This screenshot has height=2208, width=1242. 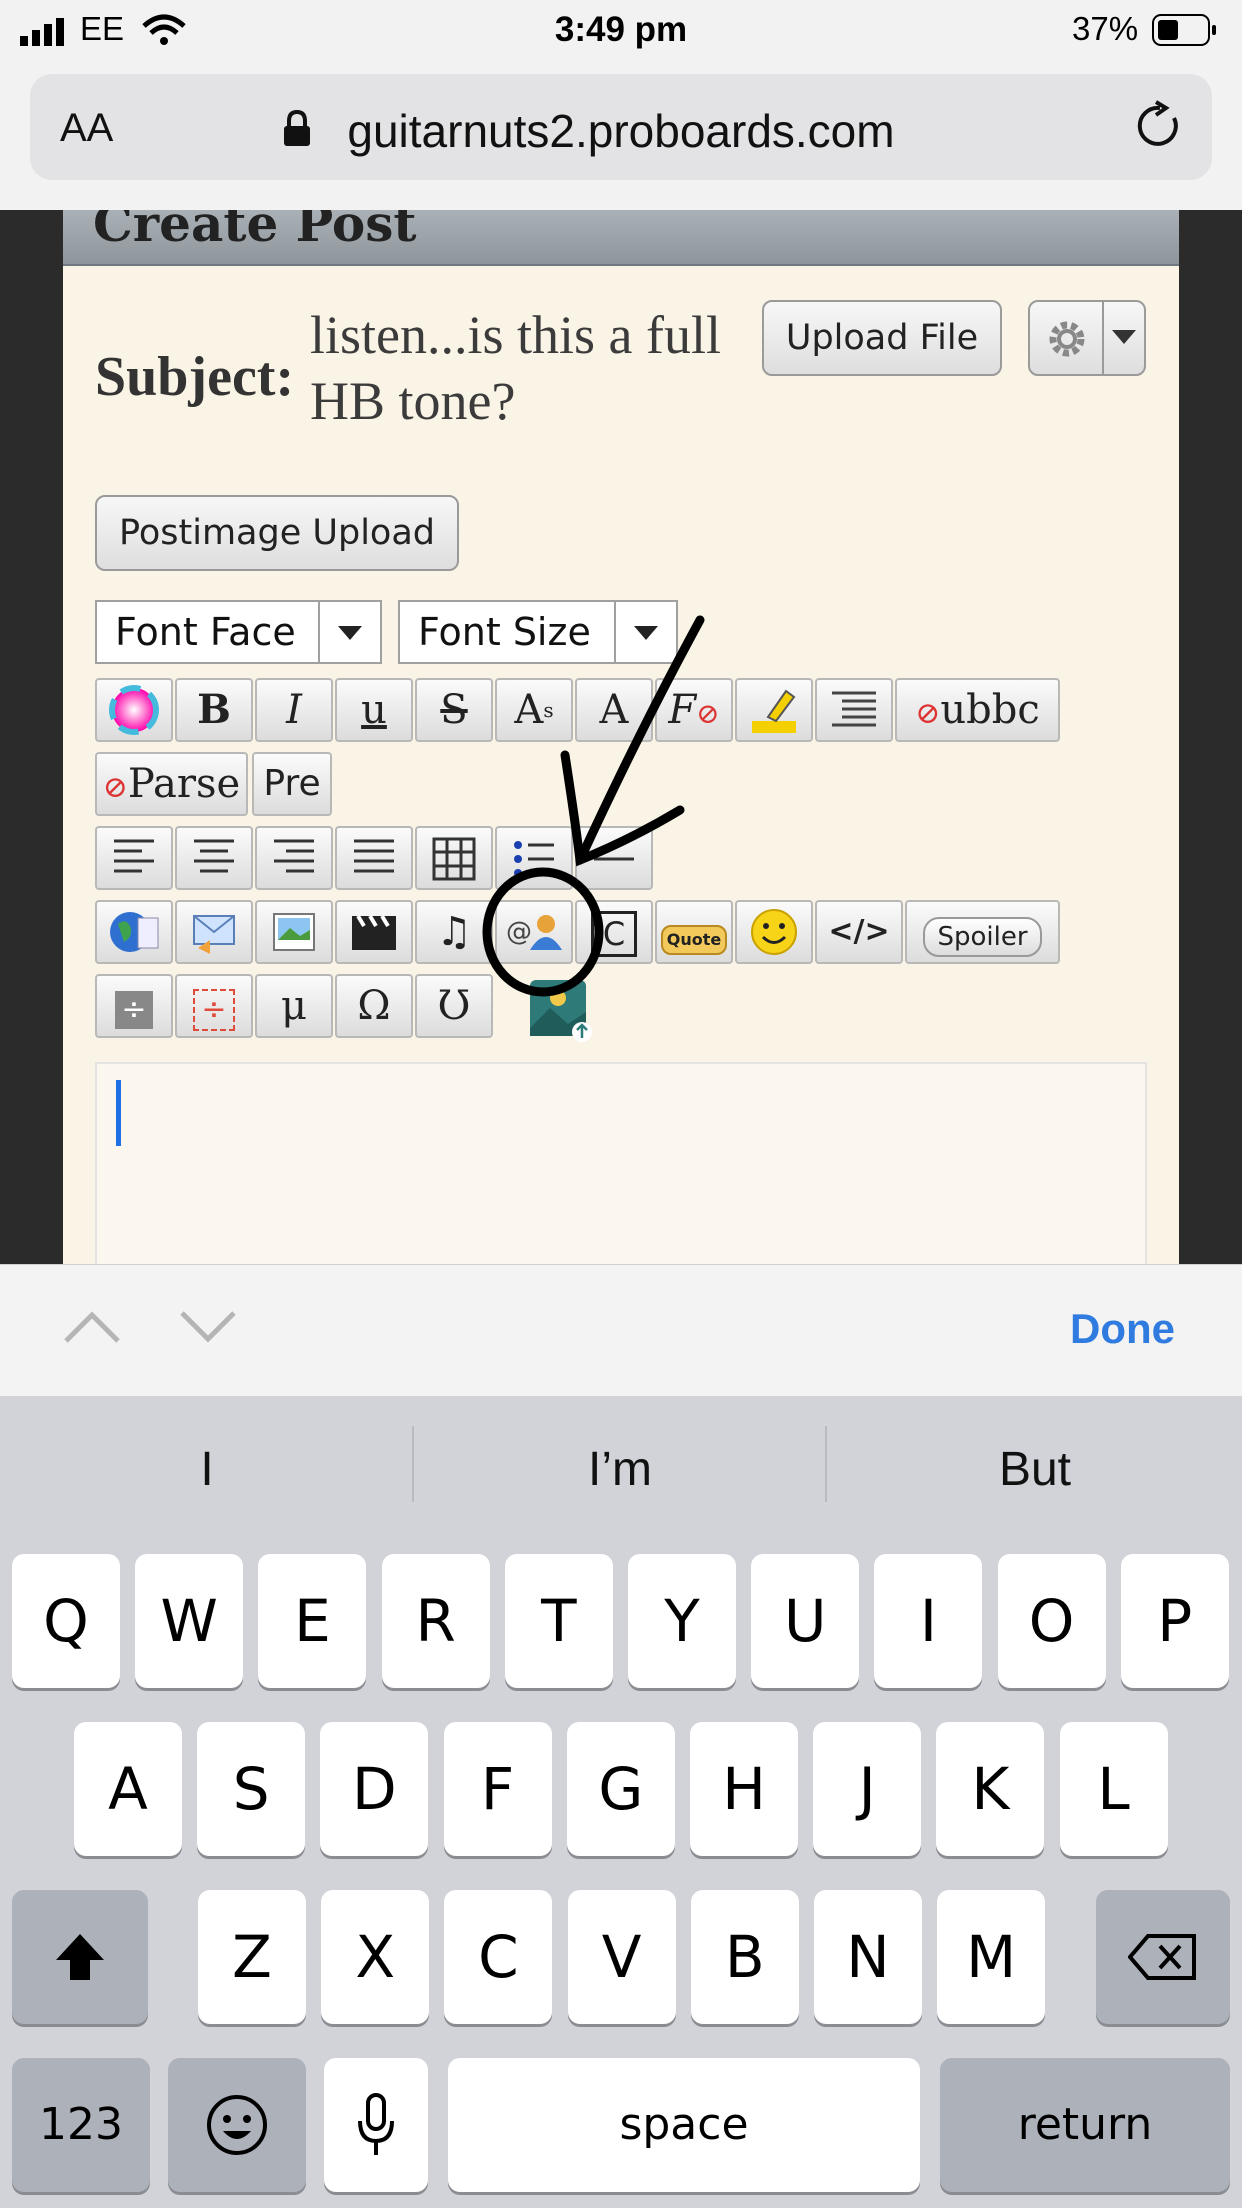 What do you see at coordinates (682, 1621) in the screenshot?
I see `key-y: Y` at bounding box center [682, 1621].